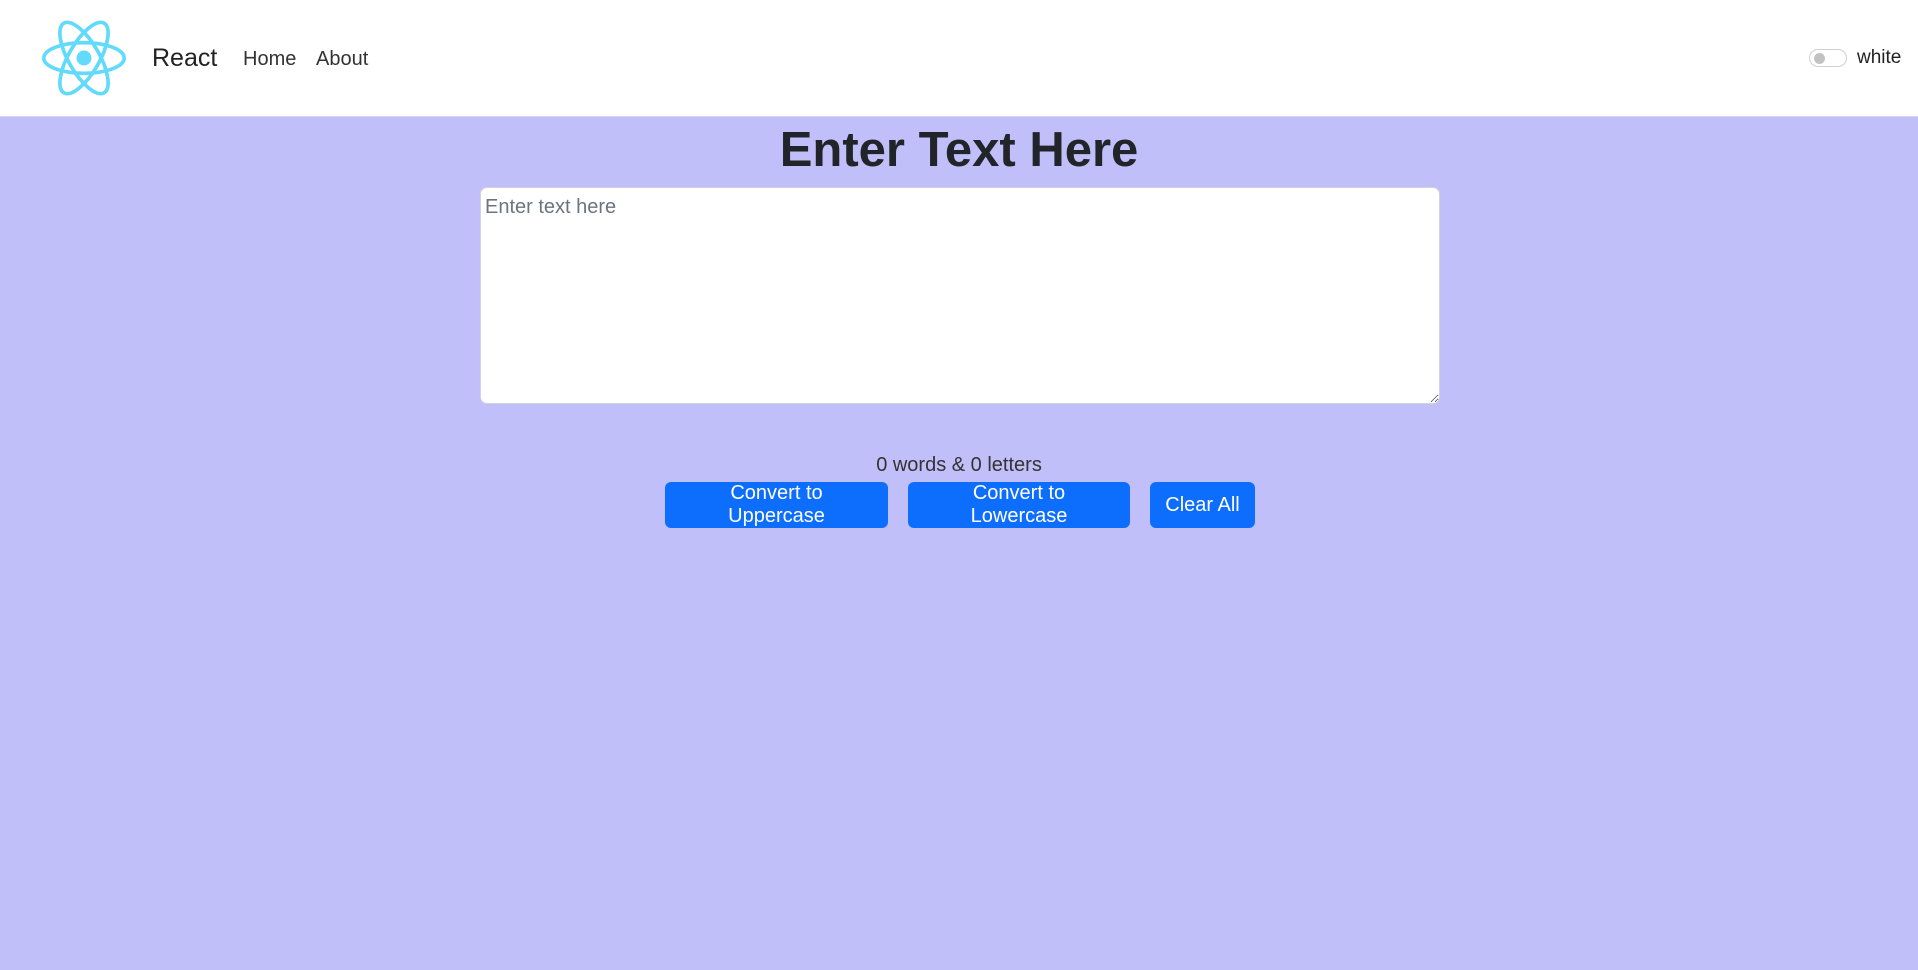 This screenshot has height=970, width=1918. I want to click on nav-link-about: About, so click(342, 59).